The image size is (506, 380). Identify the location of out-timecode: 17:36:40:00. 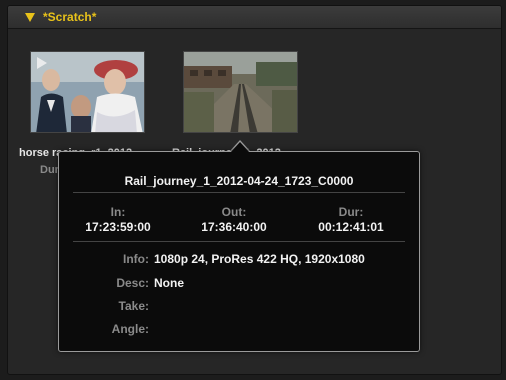
(234, 227).